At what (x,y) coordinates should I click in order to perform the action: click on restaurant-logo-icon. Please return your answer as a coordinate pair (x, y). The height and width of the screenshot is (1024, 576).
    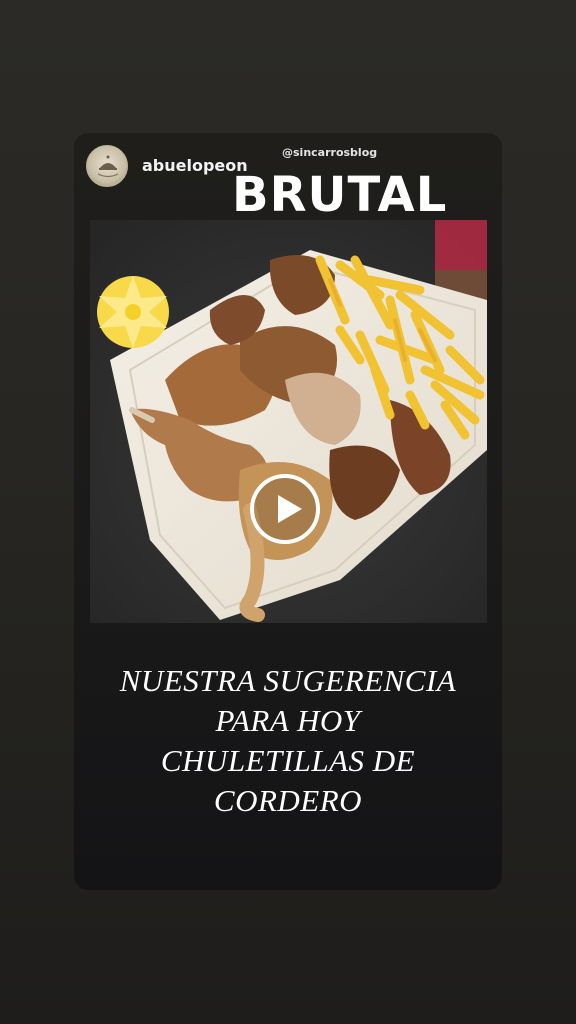
    Looking at the image, I should click on (108, 166).